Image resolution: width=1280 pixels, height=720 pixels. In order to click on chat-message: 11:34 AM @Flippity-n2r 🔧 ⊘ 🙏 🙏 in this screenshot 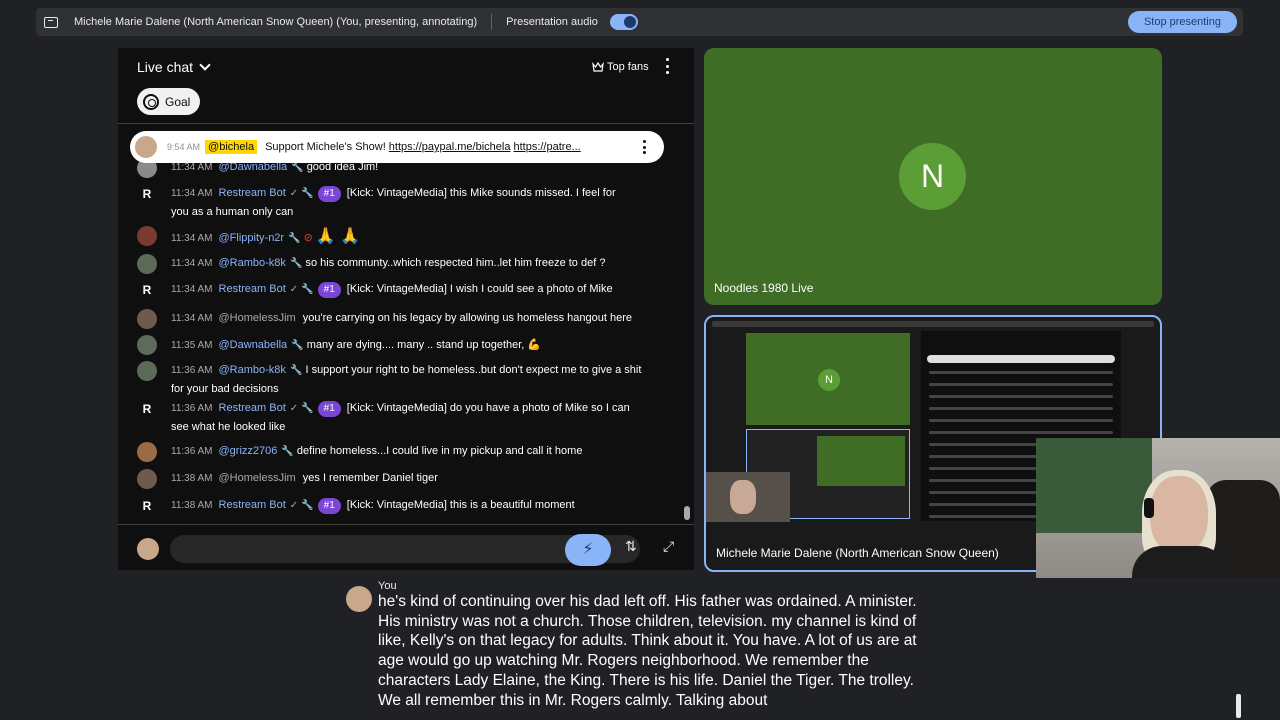, I will do `click(398, 237)`.